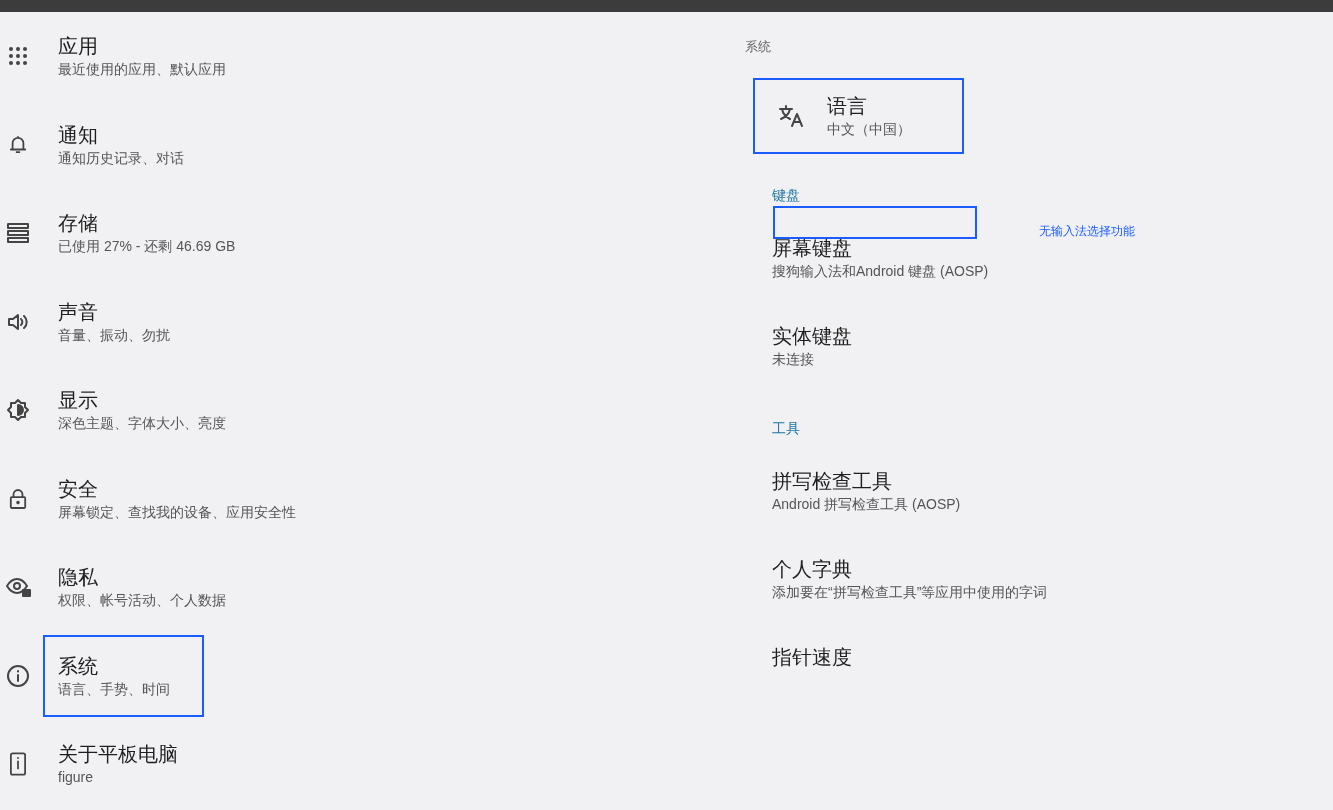  Describe the element at coordinates (18, 764) in the screenshot. I see `tablet-icon` at that location.